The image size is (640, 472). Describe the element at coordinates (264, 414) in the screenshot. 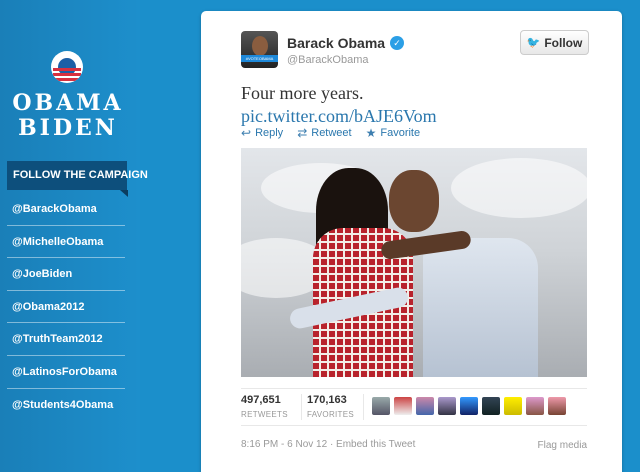

I see `retweets-label: RETWEETS` at that location.